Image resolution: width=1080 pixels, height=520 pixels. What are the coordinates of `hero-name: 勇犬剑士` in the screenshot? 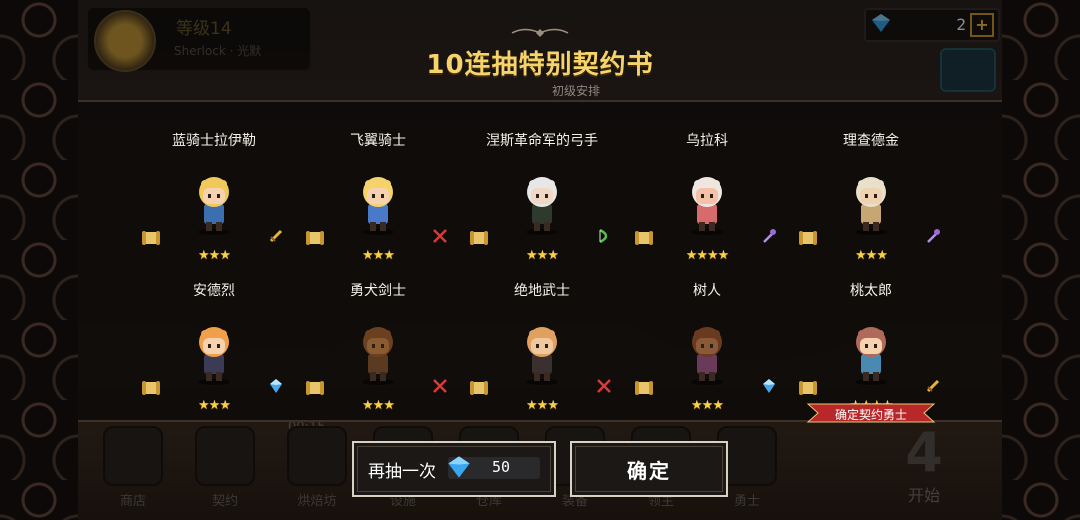 It's located at (378, 291).